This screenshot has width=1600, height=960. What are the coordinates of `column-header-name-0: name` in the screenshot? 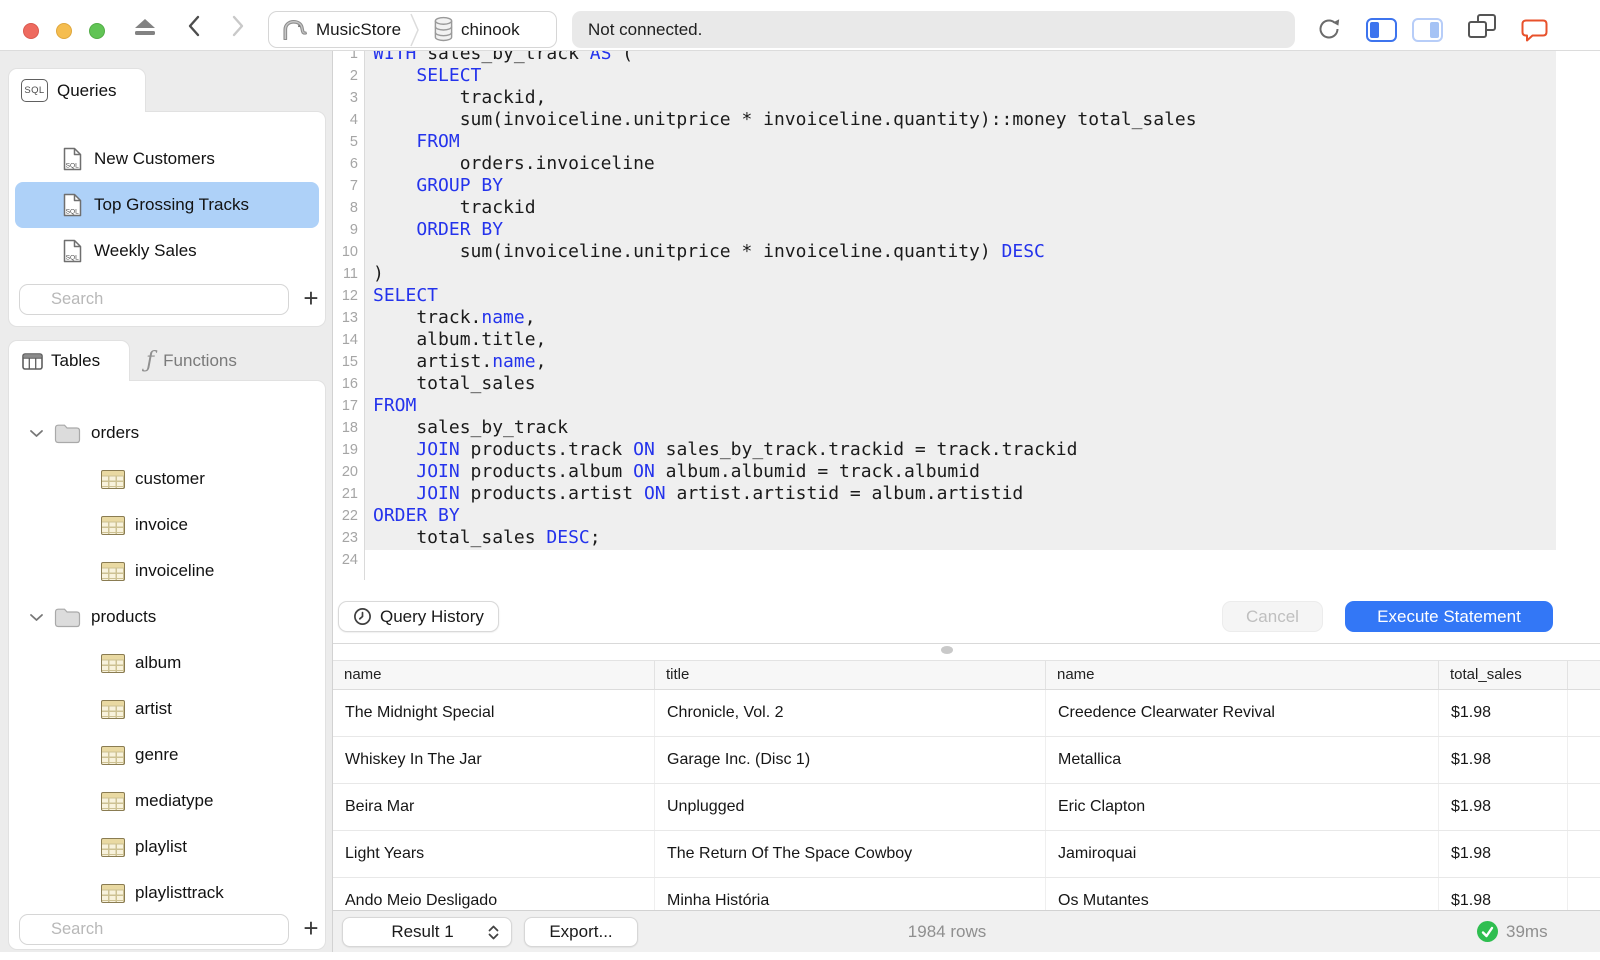 It's located at (494, 675).